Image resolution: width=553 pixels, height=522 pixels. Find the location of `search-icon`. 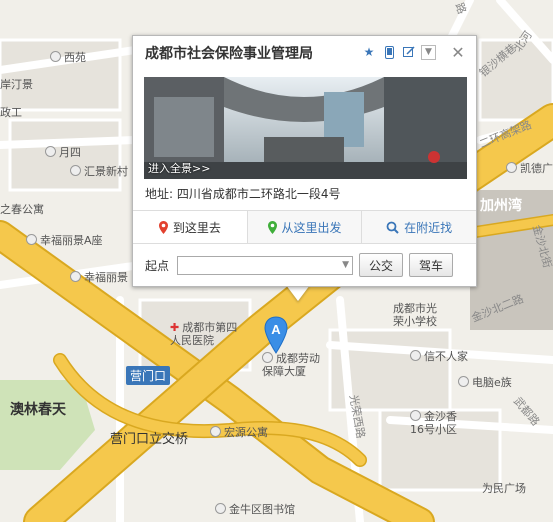

search-icon is located at coordinates (392, 227).